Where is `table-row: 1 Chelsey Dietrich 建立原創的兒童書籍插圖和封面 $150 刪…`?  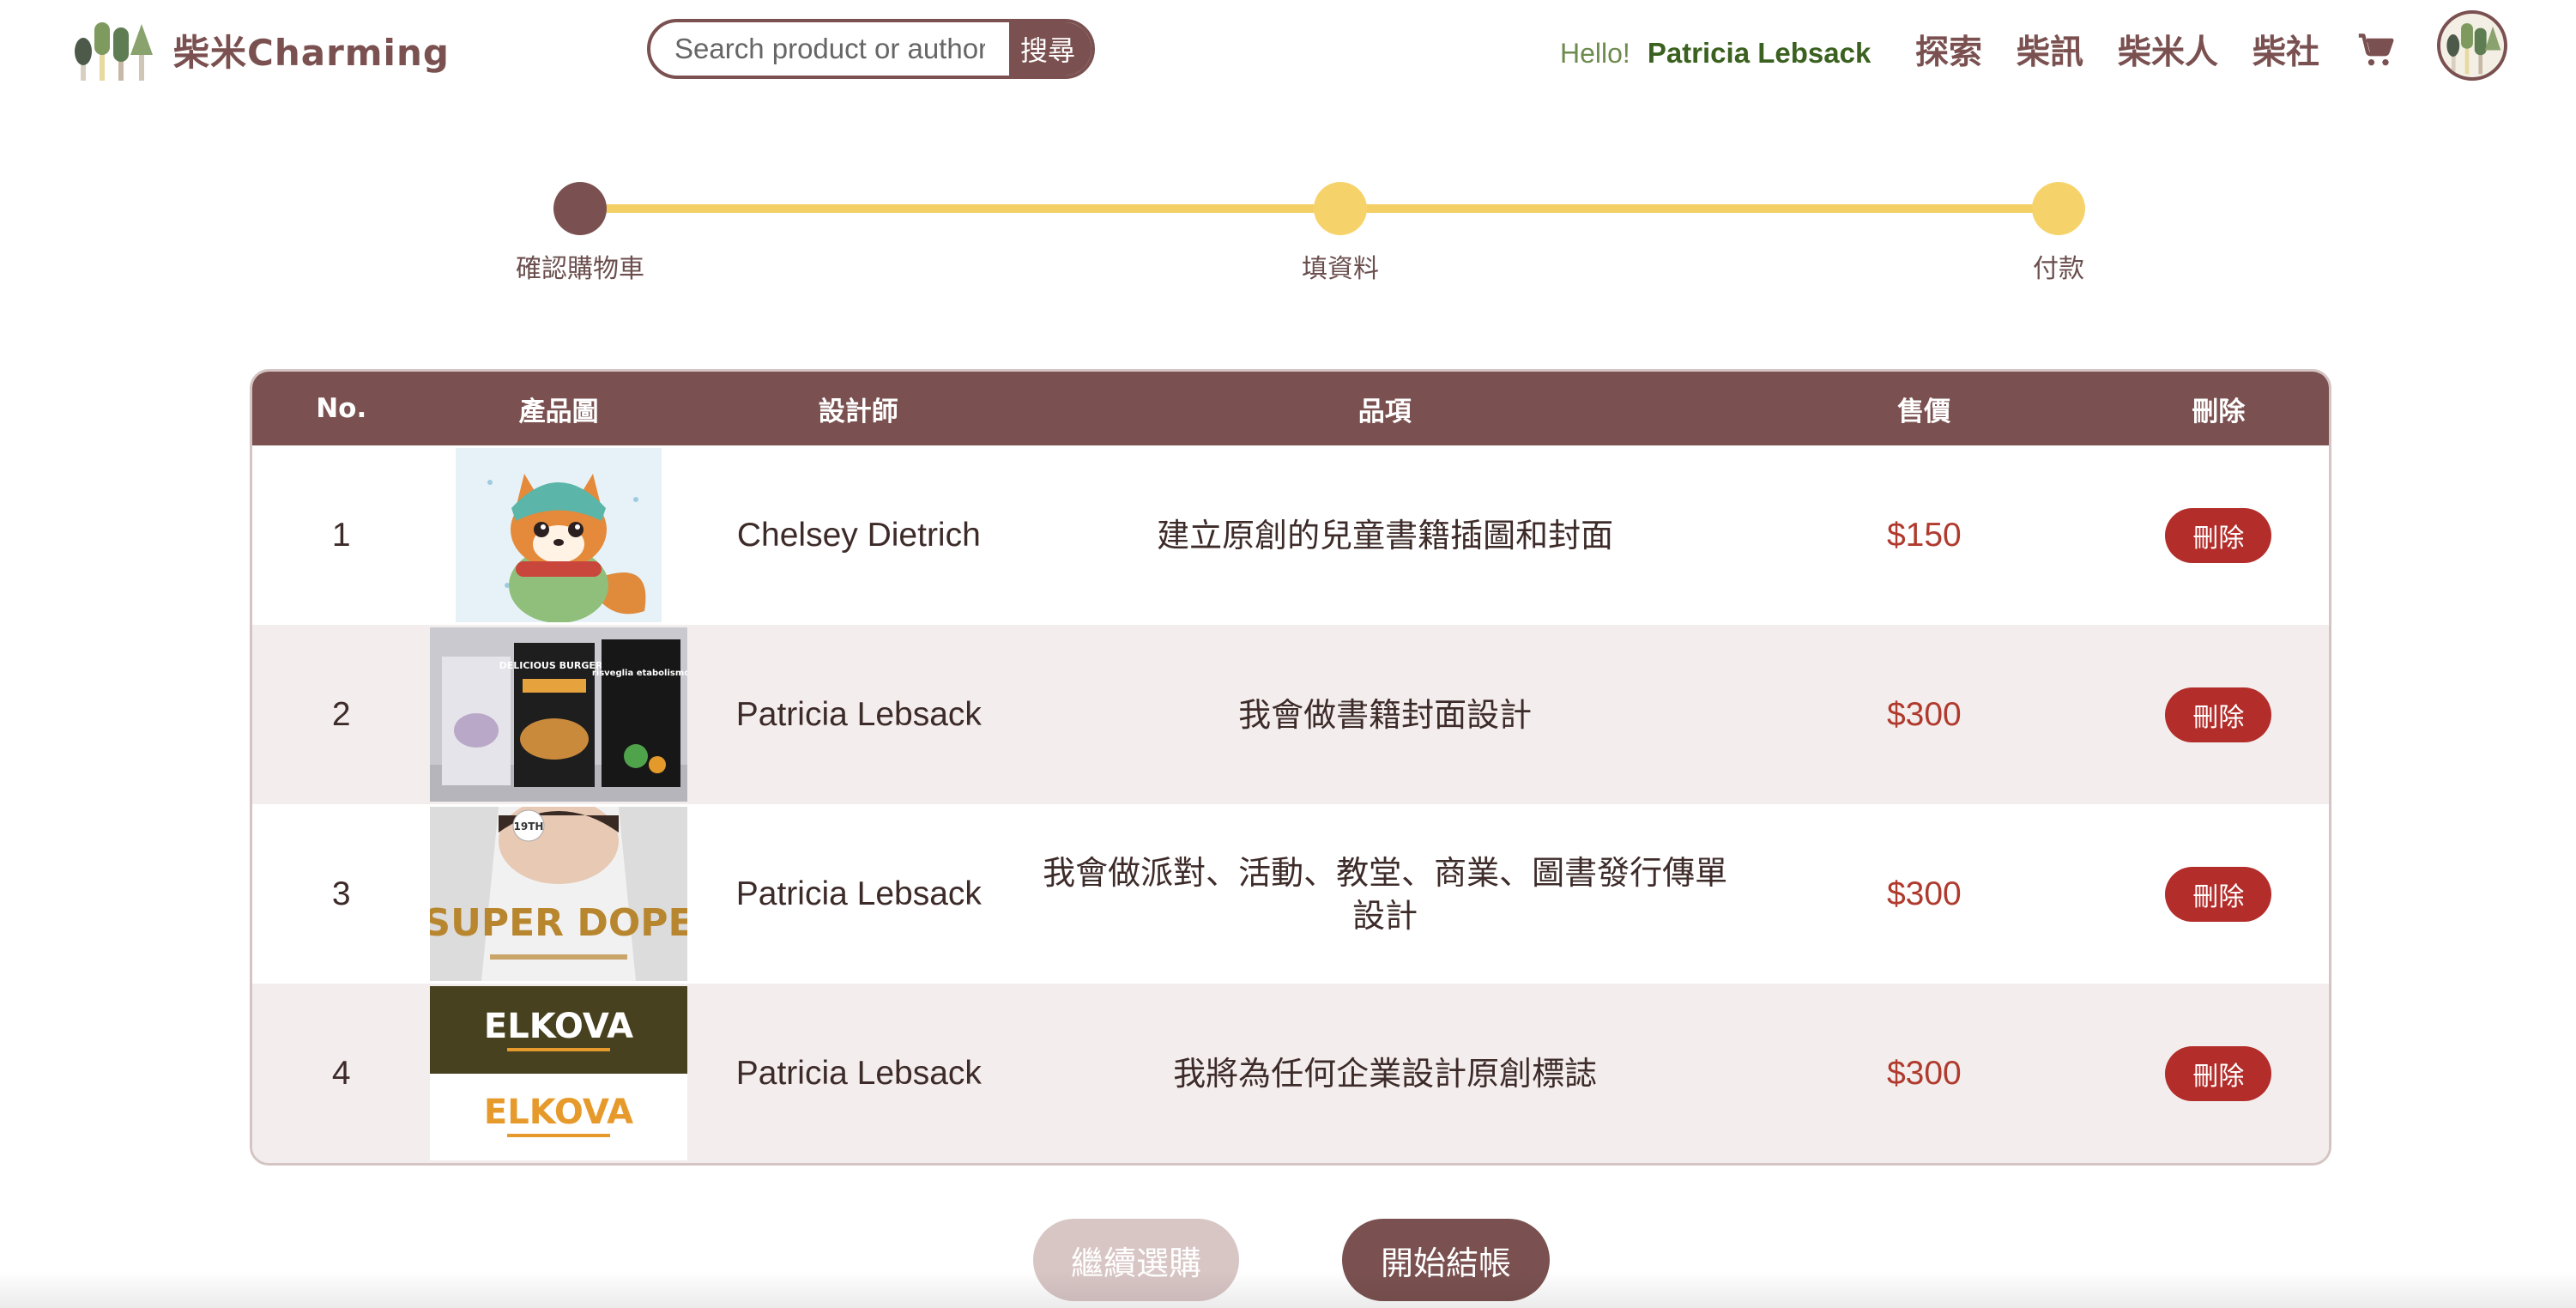
table-row: 1 Chelsey Dietrich 建立原創的兒童書籍插圖和封面 $150 刪… is located at coordinates (1290, 535).